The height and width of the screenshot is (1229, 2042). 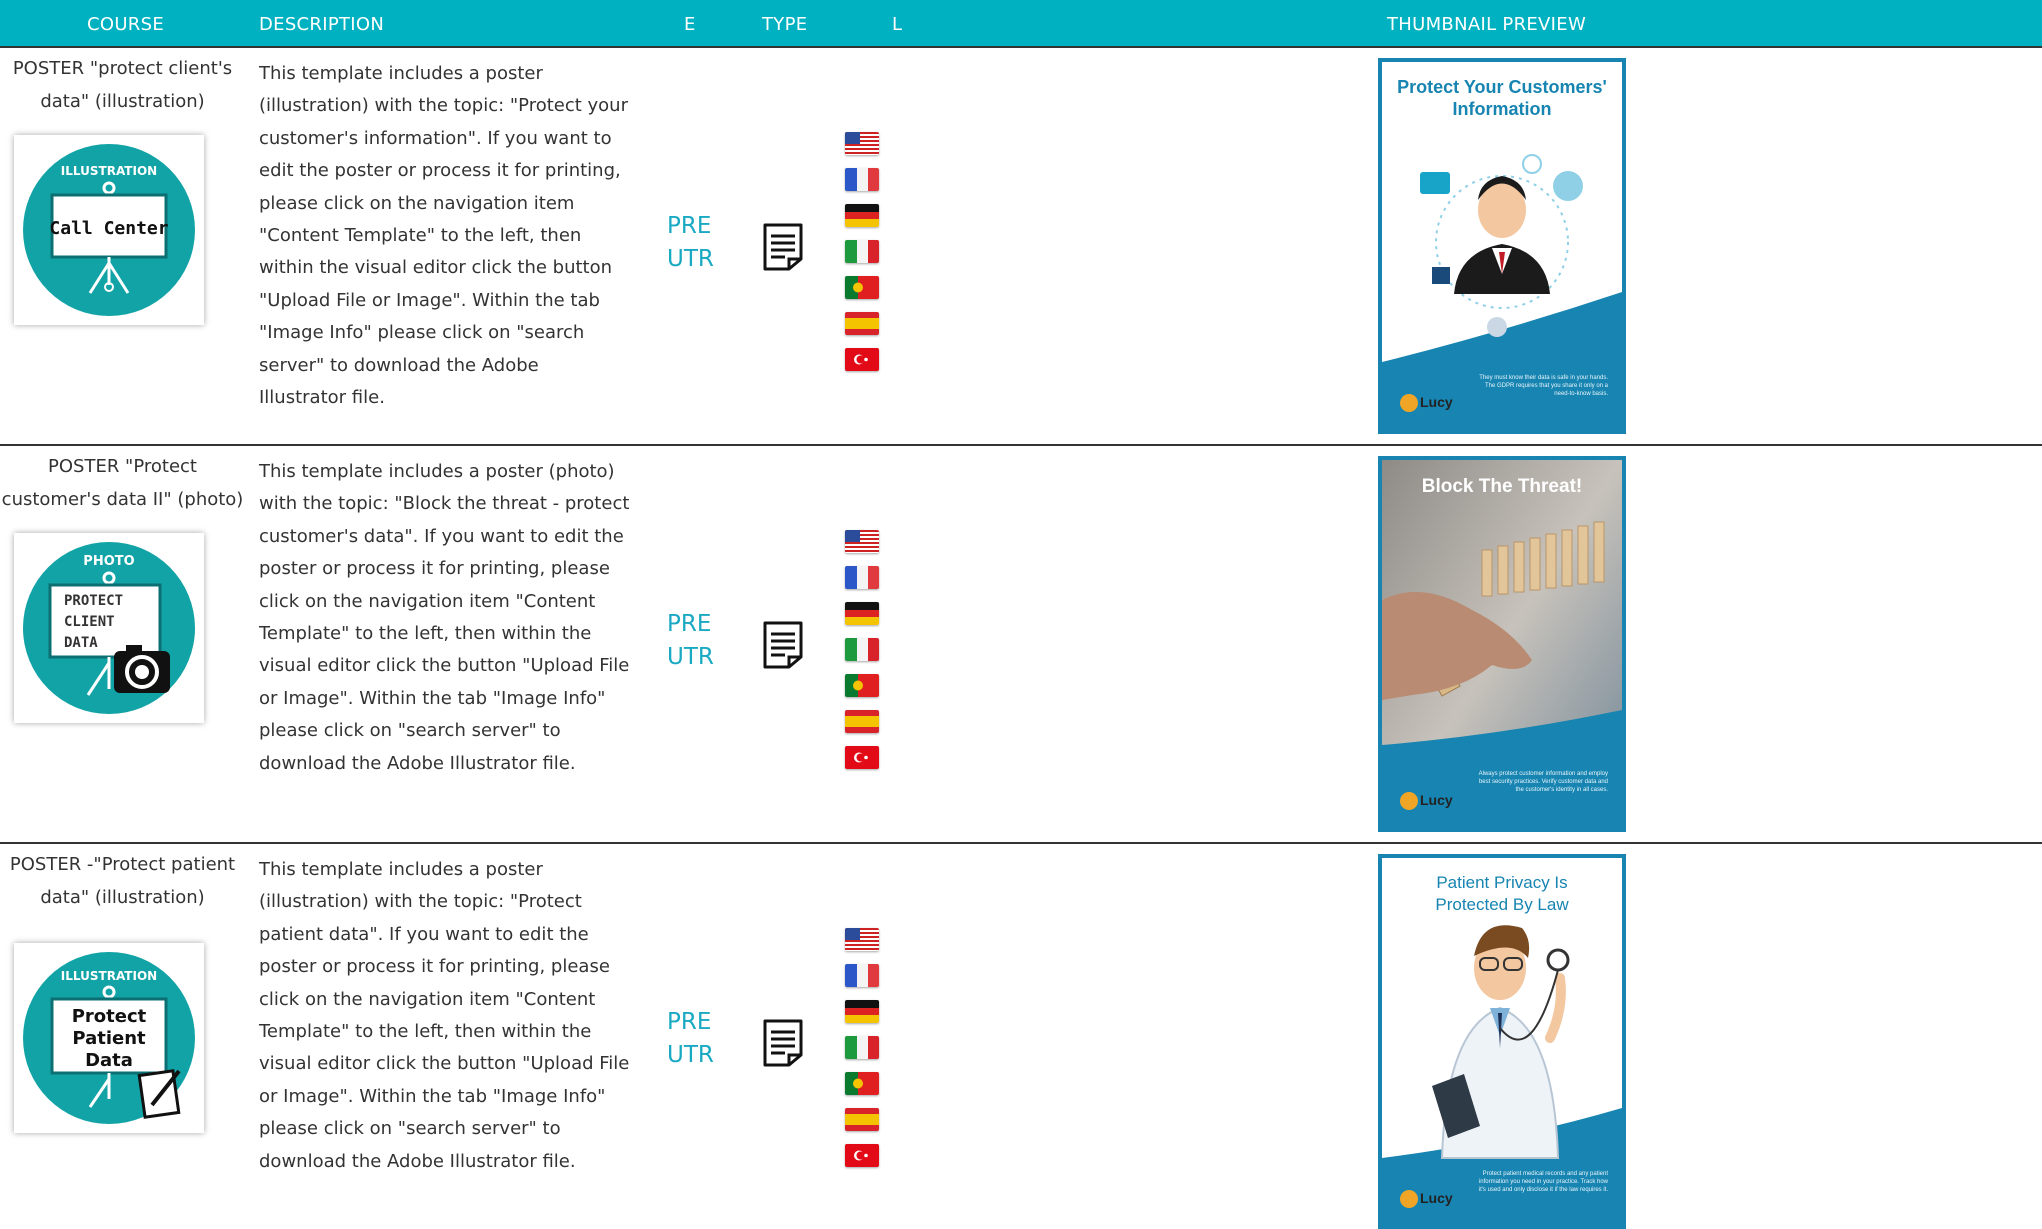 I want to click on svg-text: Protect, so click(x=109, y=1016).